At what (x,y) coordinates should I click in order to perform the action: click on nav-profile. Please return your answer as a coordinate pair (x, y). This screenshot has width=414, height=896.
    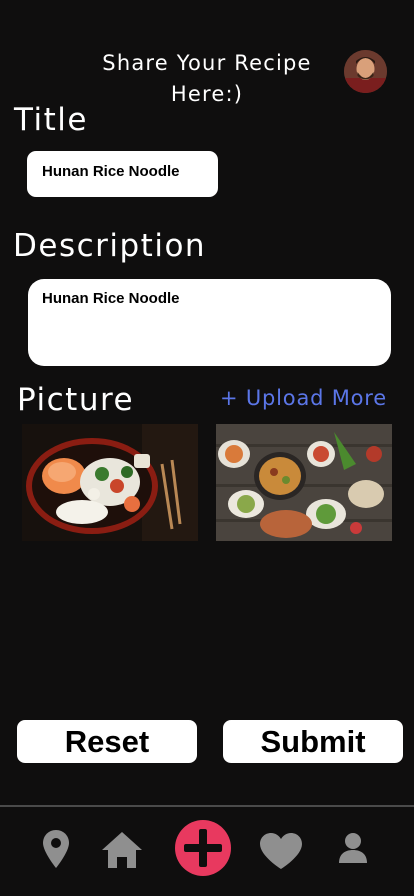
    Looking at the image, I should click on (353, 848).